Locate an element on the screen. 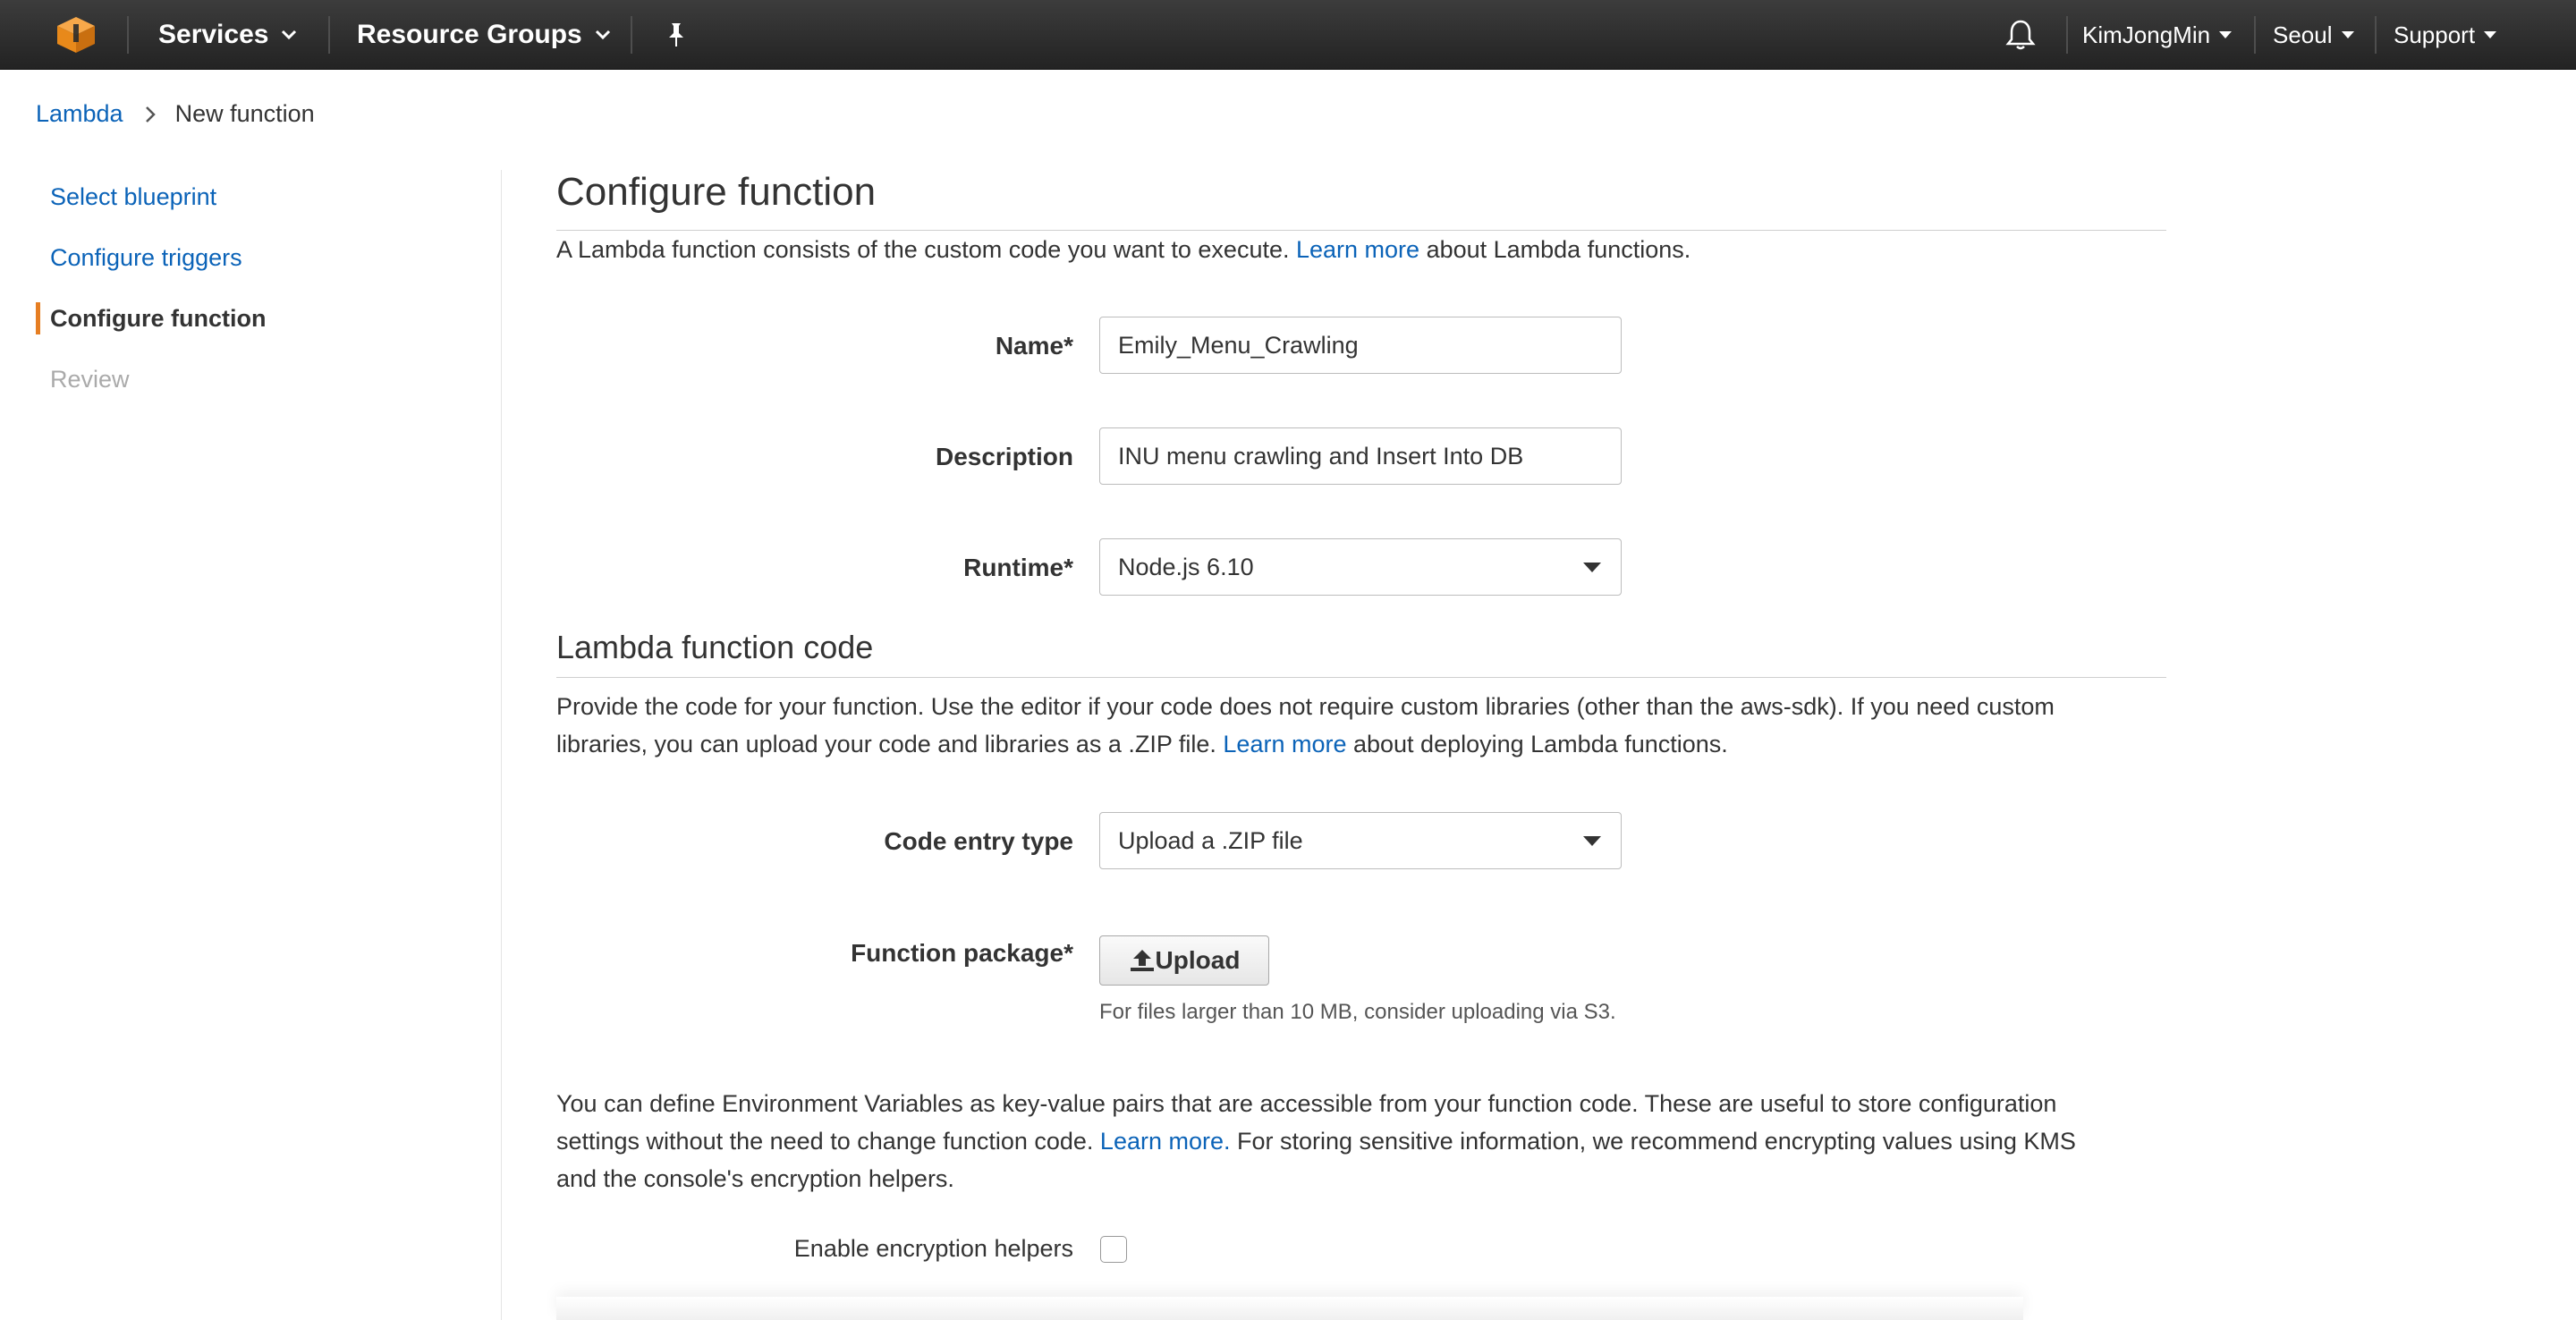 Image resolution: width=2576 pixels, height=1320 pixels. support-menu: Support is located at coordinates (2445, 35).